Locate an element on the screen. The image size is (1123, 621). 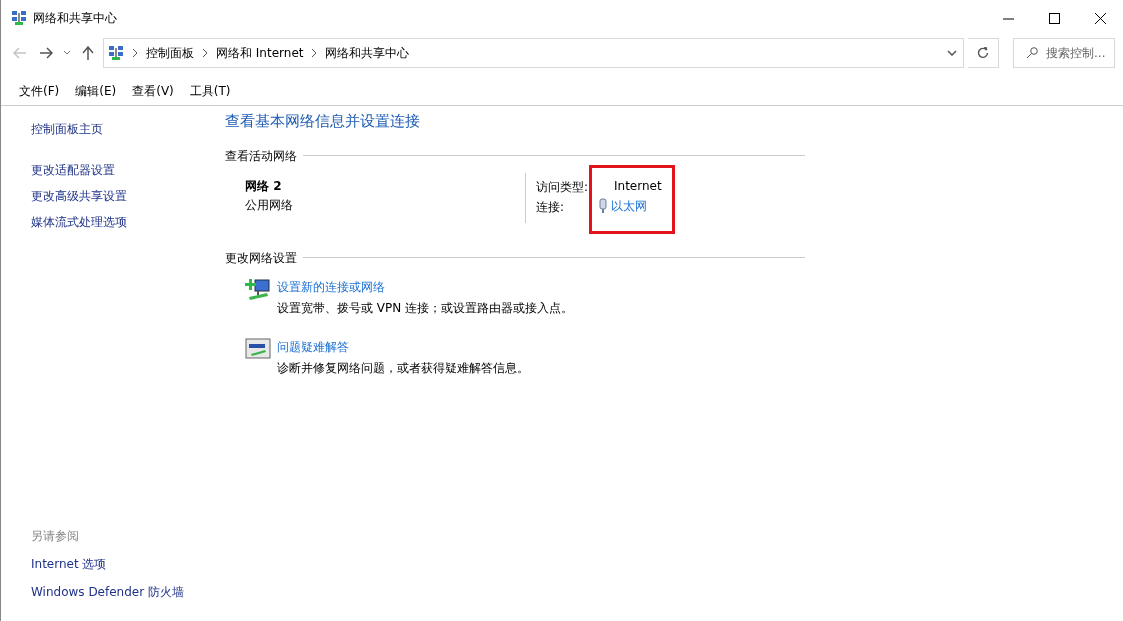
troubleshoot-icon is located at coordinates (258, 348).